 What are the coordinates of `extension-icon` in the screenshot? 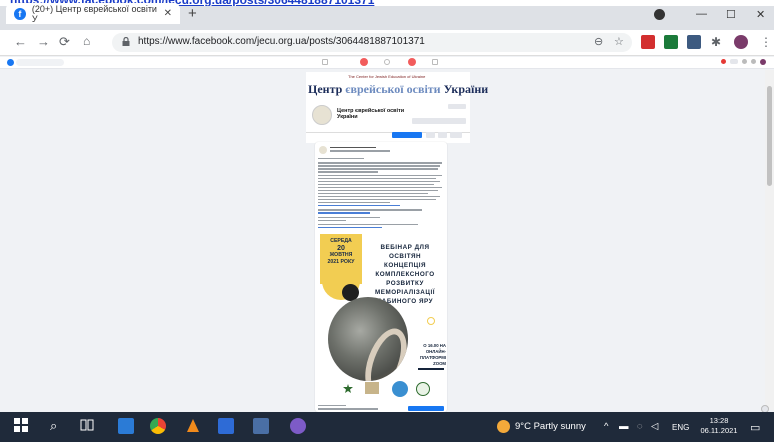 It's located at (694, 42).